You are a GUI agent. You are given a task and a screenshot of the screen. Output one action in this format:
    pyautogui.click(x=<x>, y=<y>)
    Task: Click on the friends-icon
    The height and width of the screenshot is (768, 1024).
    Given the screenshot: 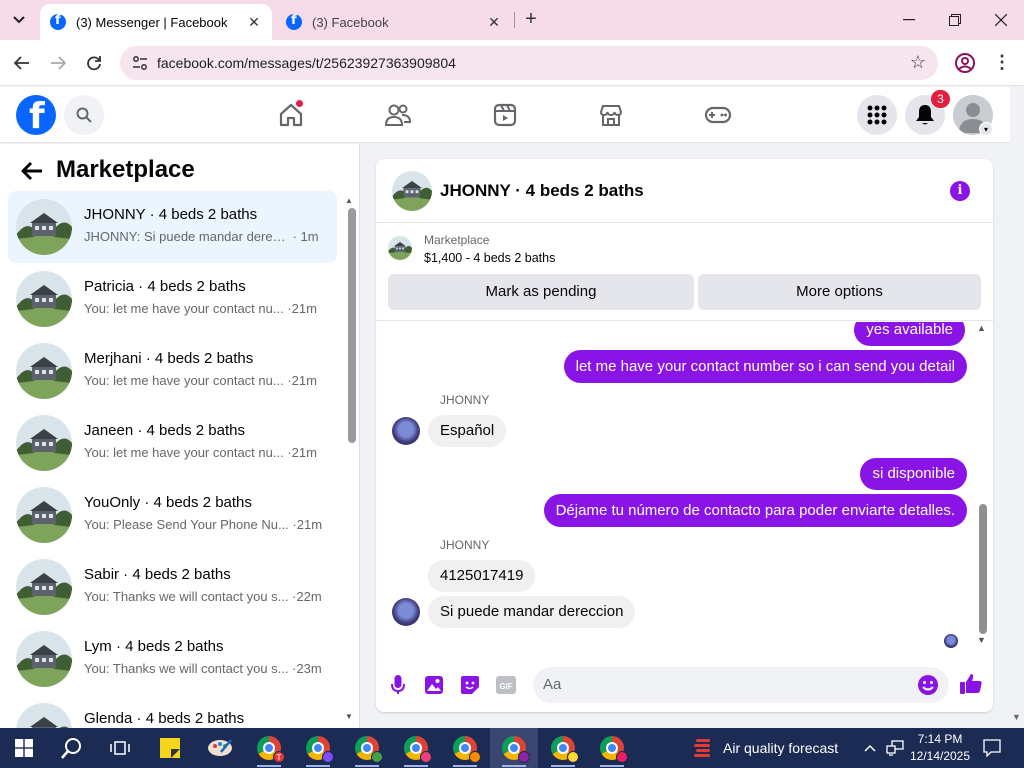 What is the action you would take?
    pyautogui.click(x=398, y=115)
    